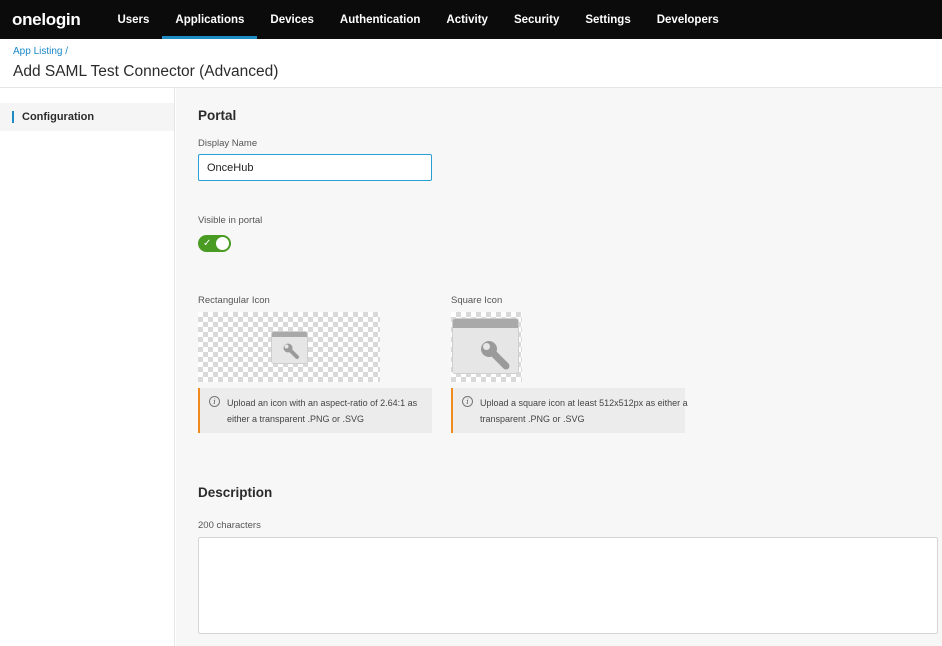 The image size is (942, 646). I want to click on rectangular-icon-dropzone, so click(289, 347).